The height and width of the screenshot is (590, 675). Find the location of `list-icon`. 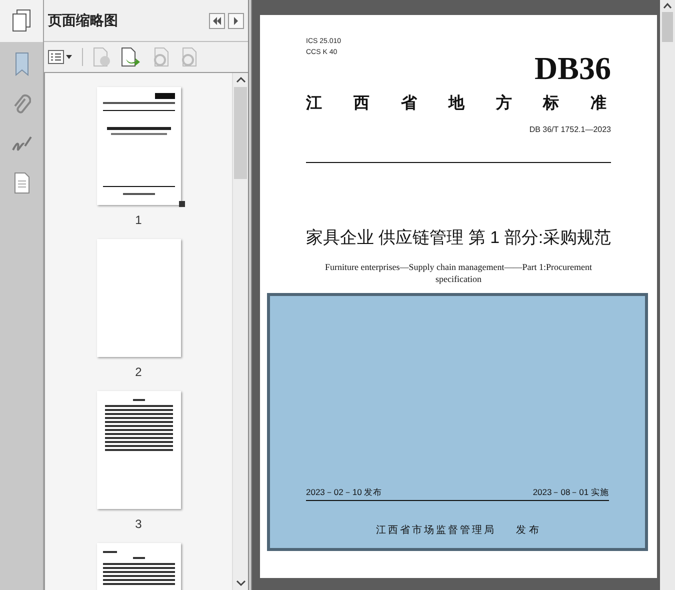

list-icon is located at coordinates (56, 57).